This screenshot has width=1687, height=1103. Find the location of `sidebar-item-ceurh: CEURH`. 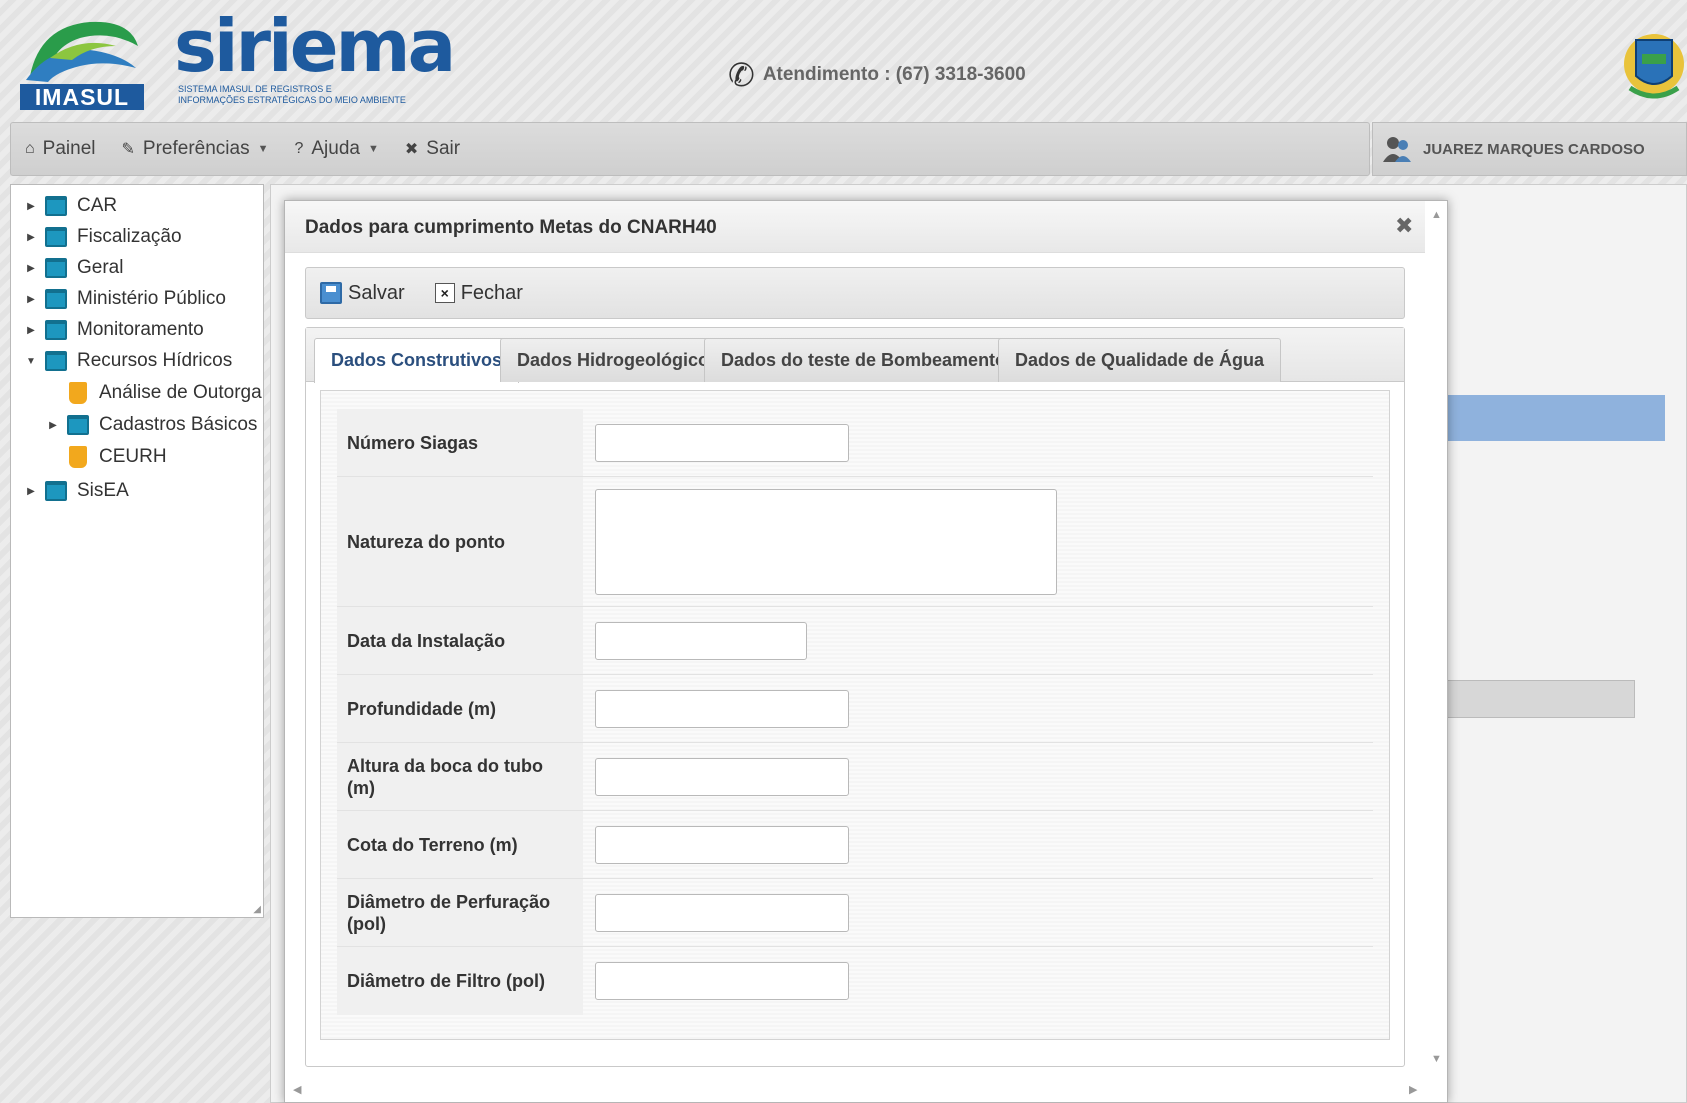

sidebar-item-ceurh: CEURH is located at coordinates (114, 457).